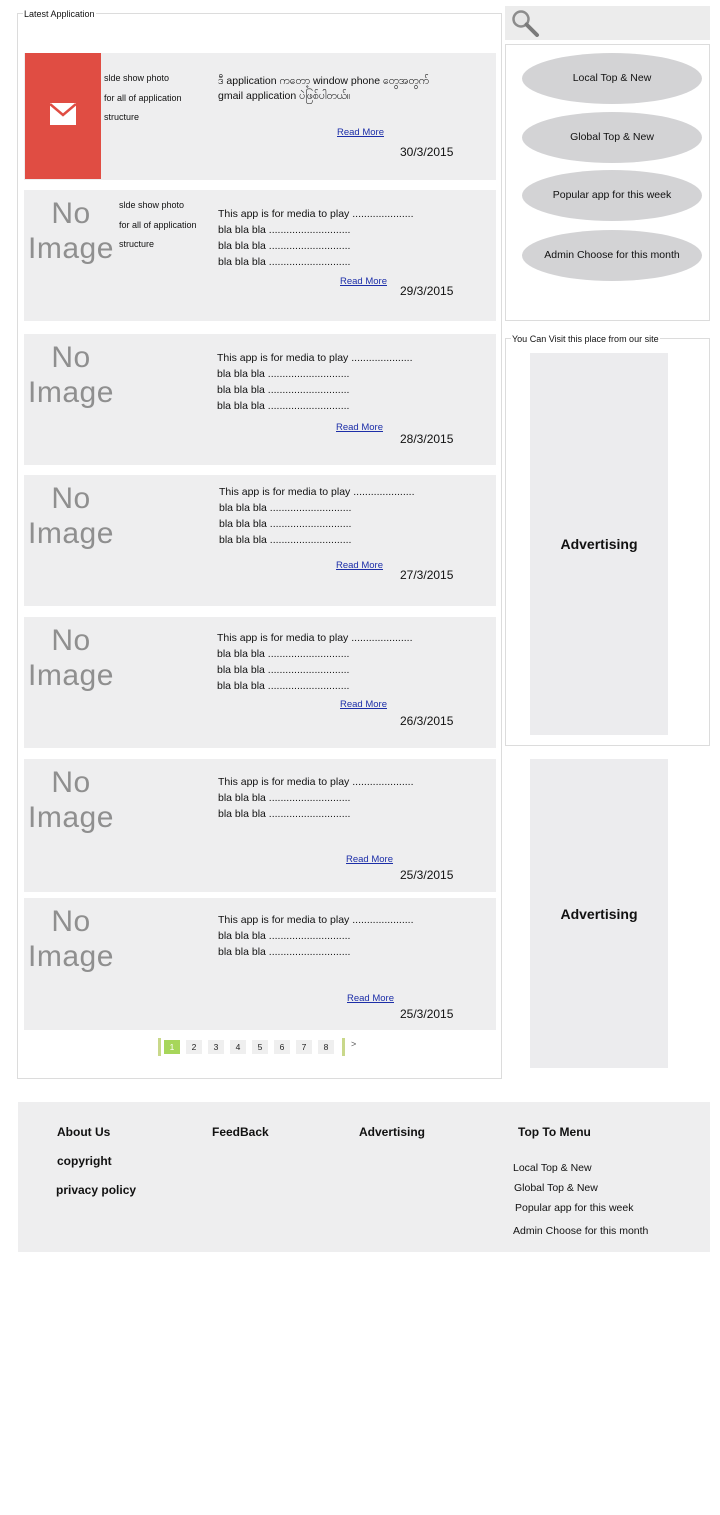 The height and width of the screenshot is (1515, 720). What do you see at coordinates (427, 439) in the screenshot?
I see `app-date: 28/3/2015` at bounding box center [427, 439].